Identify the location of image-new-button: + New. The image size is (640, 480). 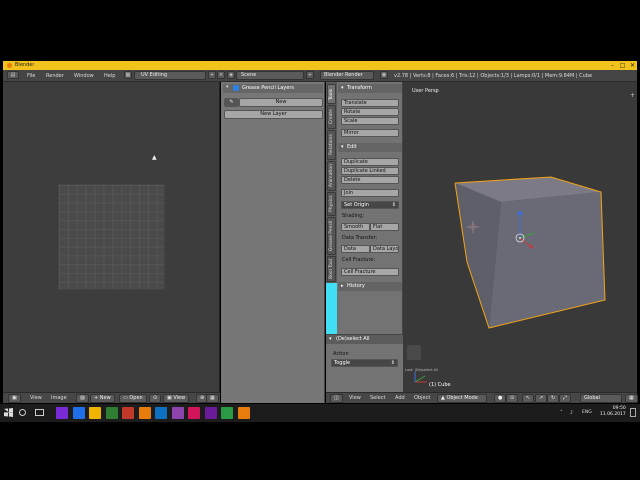
(102, 398).